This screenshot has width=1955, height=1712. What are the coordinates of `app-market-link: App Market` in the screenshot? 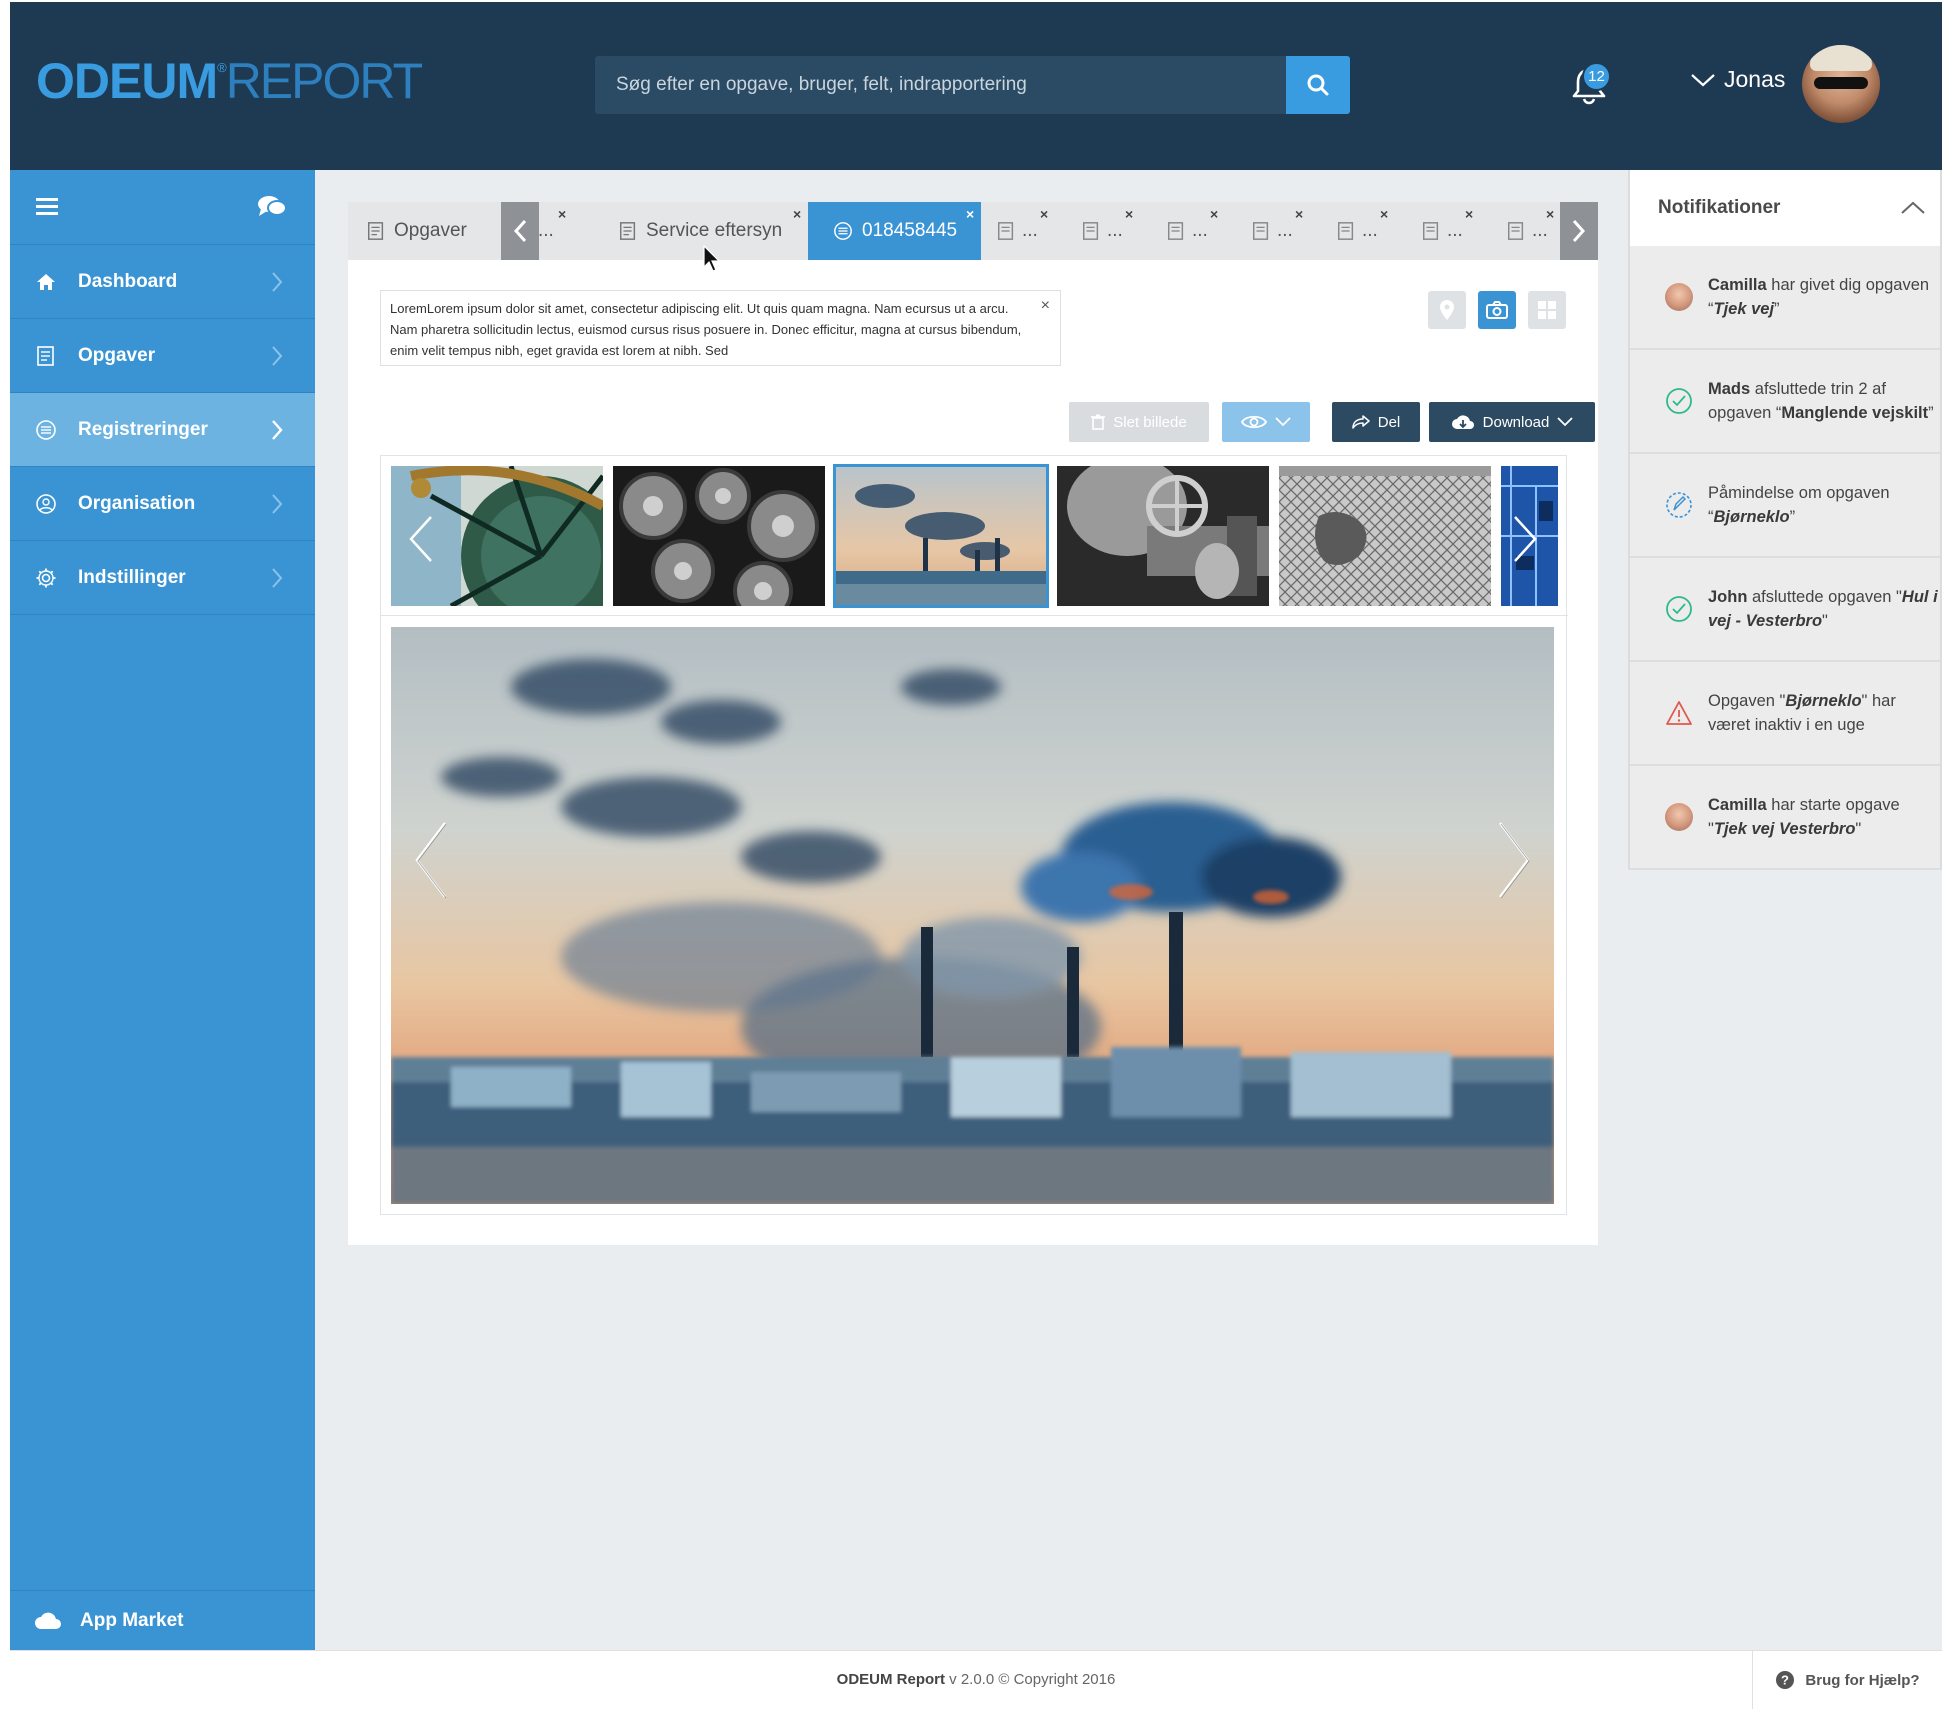 It's located at (162, 1620).